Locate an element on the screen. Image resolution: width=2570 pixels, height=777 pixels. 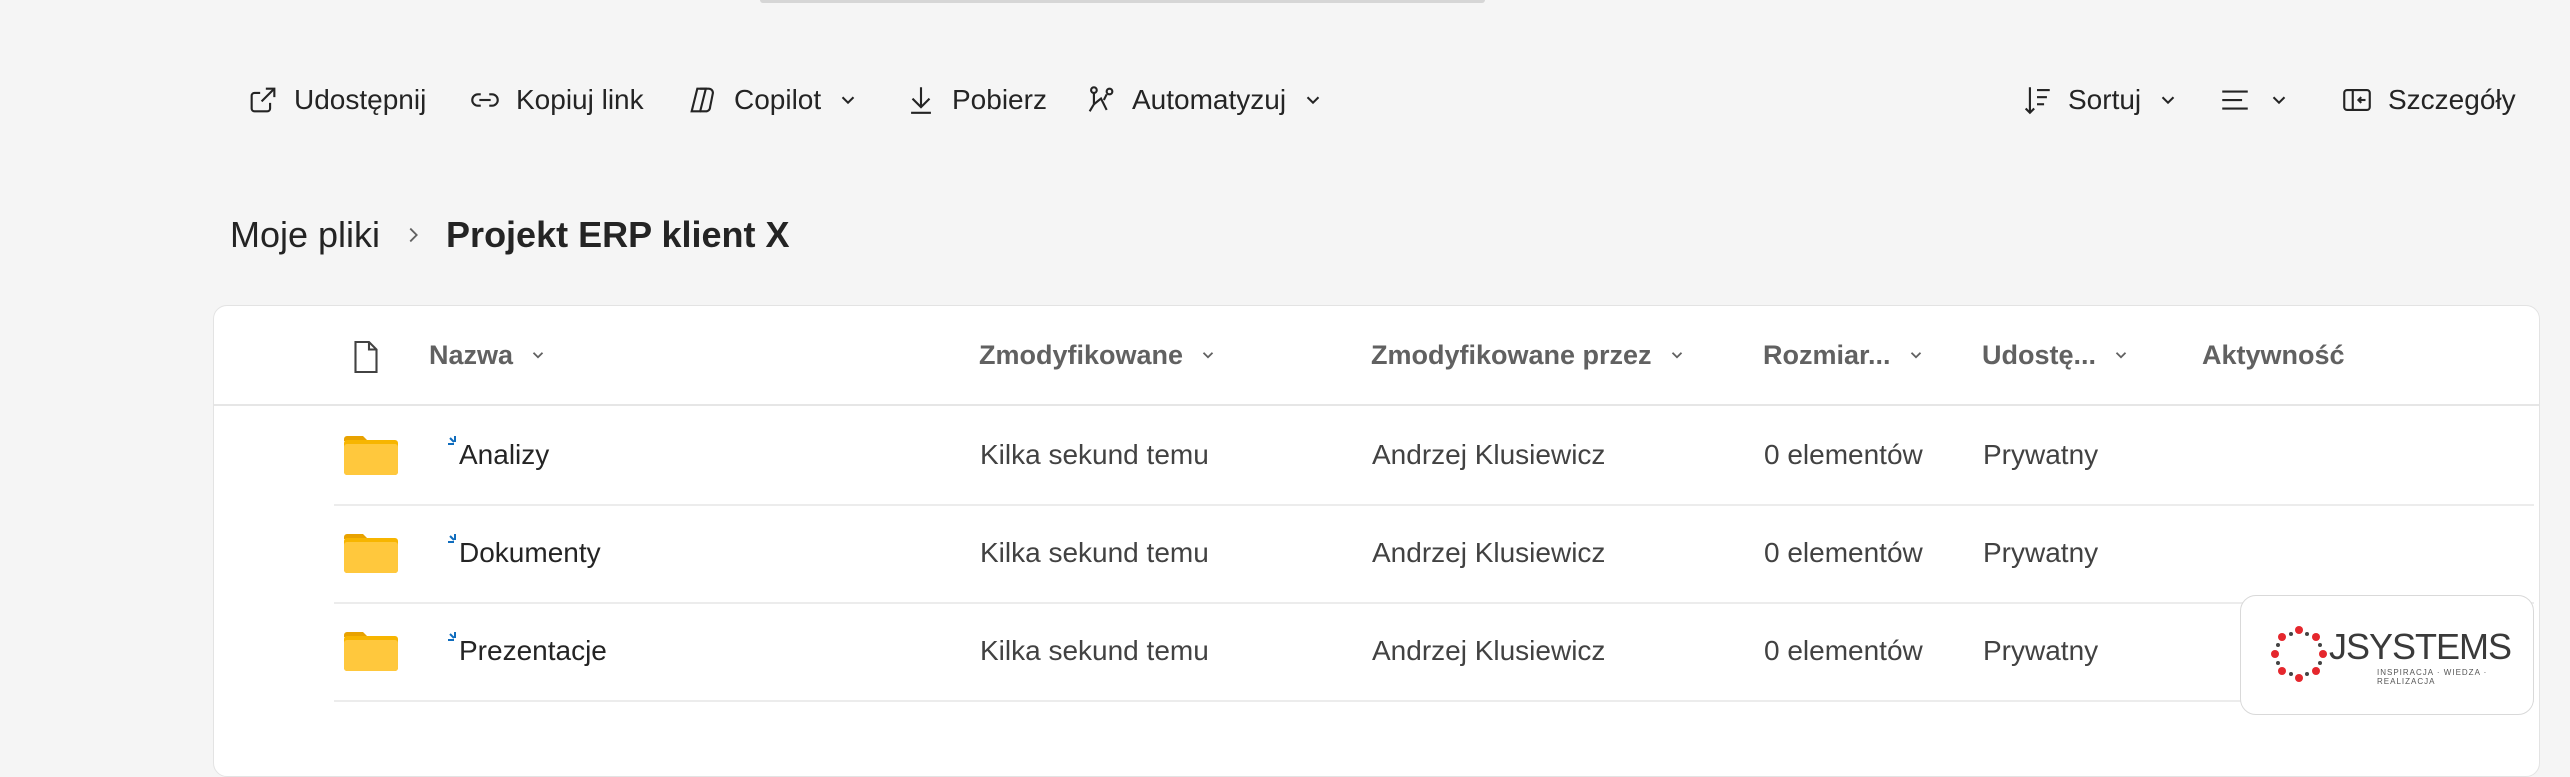
share-button: Udostępnij is located at coordinates (336, 100).